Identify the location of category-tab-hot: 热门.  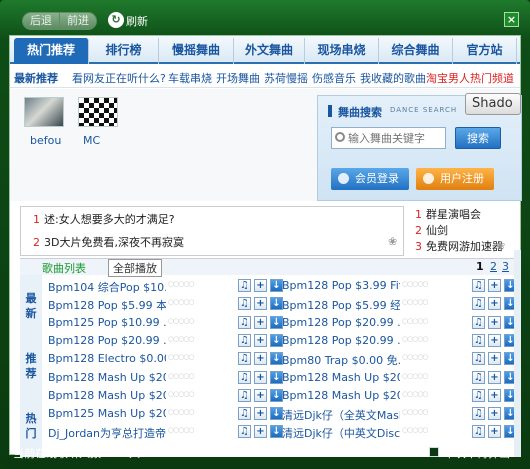
(31, 426).